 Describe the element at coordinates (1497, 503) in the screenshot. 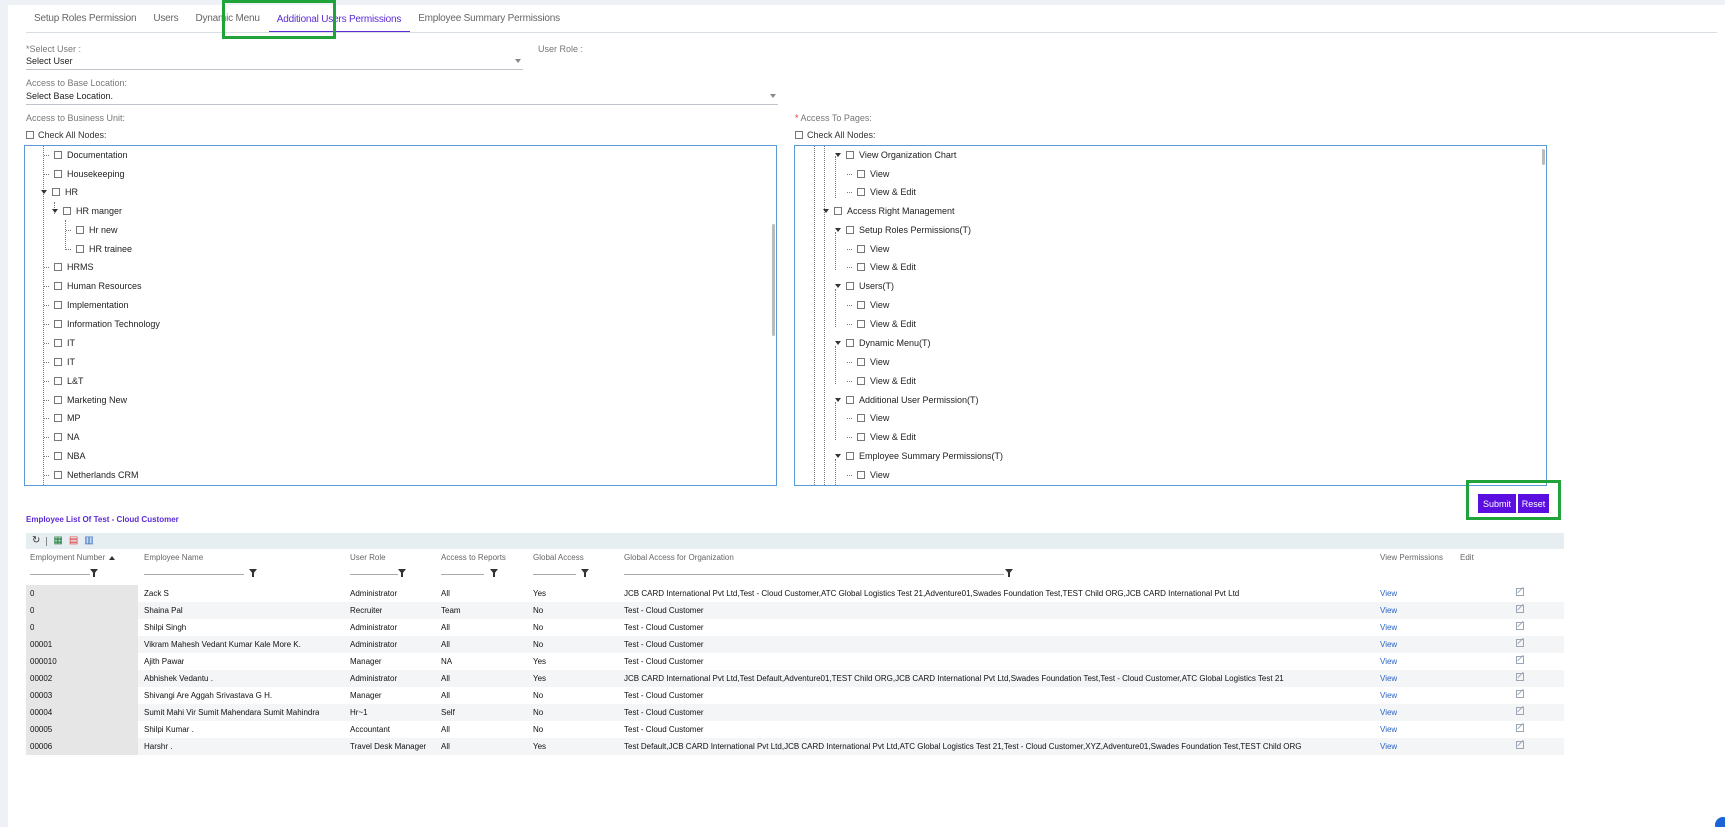

I see `submit-button: Submit` at that location.